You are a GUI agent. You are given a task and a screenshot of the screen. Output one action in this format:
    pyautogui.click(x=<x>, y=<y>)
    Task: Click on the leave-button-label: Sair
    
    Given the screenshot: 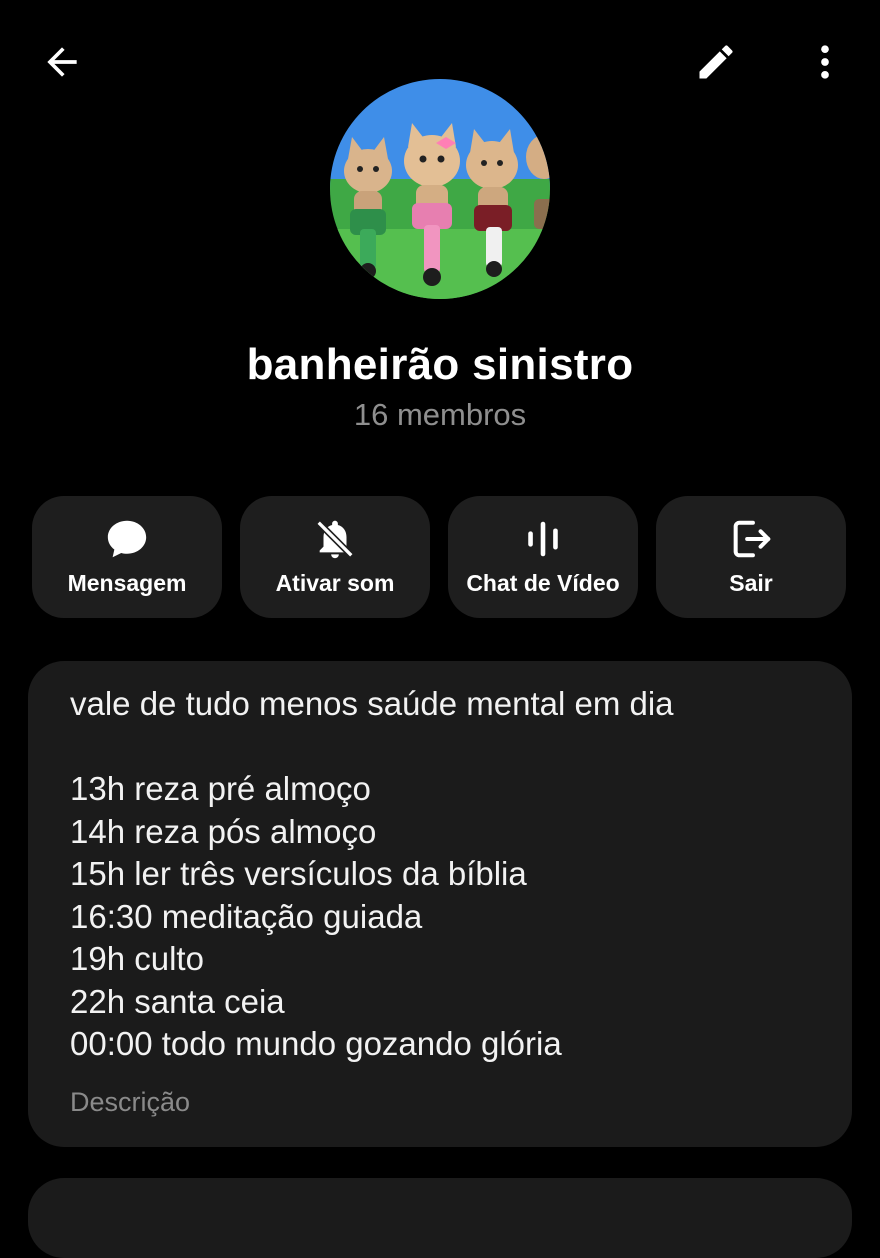 What is the action you would take?
    pyautogui.click(x=751, y=583)
    